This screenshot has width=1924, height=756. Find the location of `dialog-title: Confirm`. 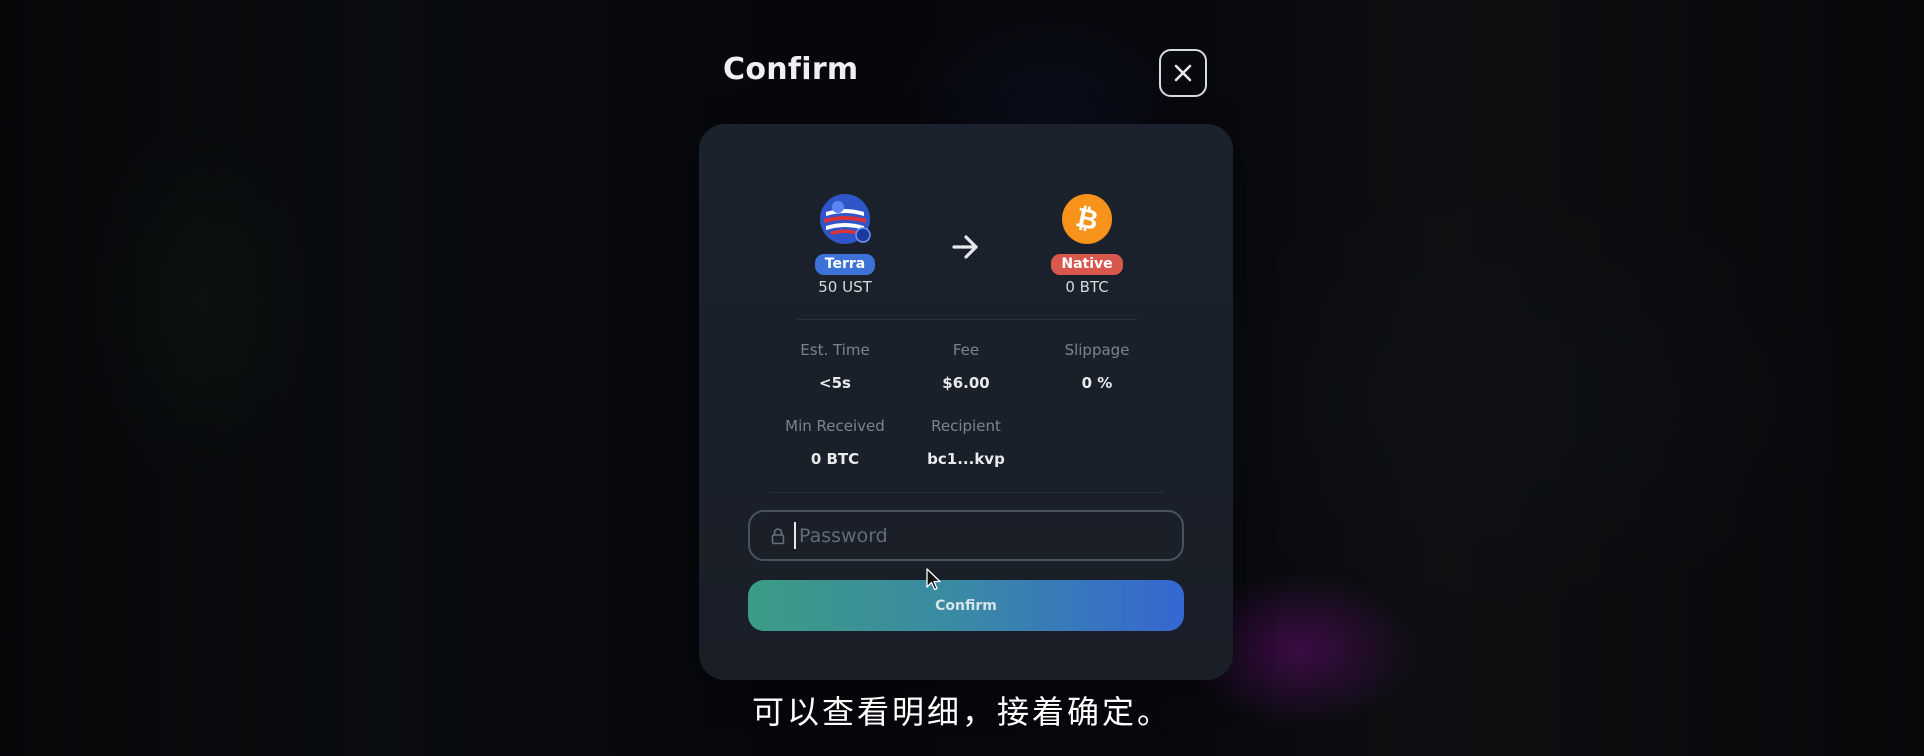

dialog-title: Confirm is located at coordinates (791, 69).